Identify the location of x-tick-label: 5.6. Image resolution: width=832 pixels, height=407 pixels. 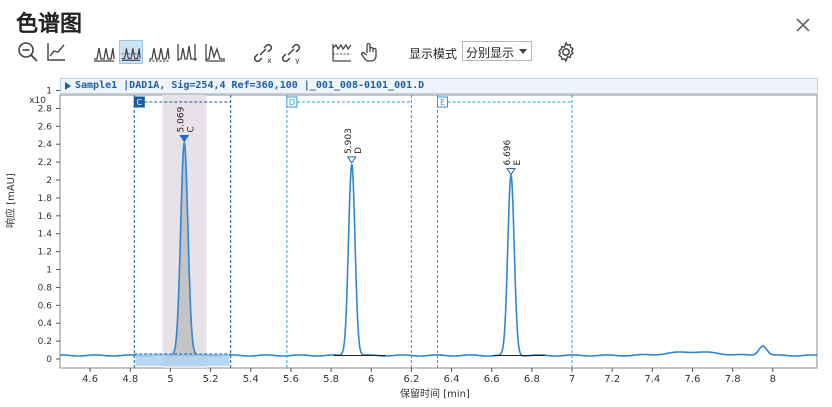
(291, 379).